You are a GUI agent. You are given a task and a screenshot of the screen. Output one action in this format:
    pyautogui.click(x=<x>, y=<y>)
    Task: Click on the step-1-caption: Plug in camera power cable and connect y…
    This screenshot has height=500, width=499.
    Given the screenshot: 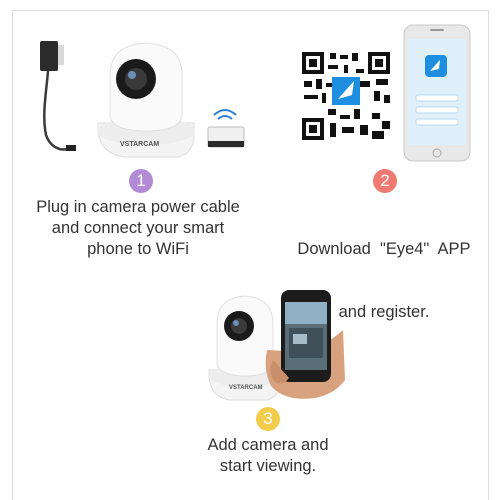 What is the action you would take?
    pyautogui.click(x=138, y=228)
    